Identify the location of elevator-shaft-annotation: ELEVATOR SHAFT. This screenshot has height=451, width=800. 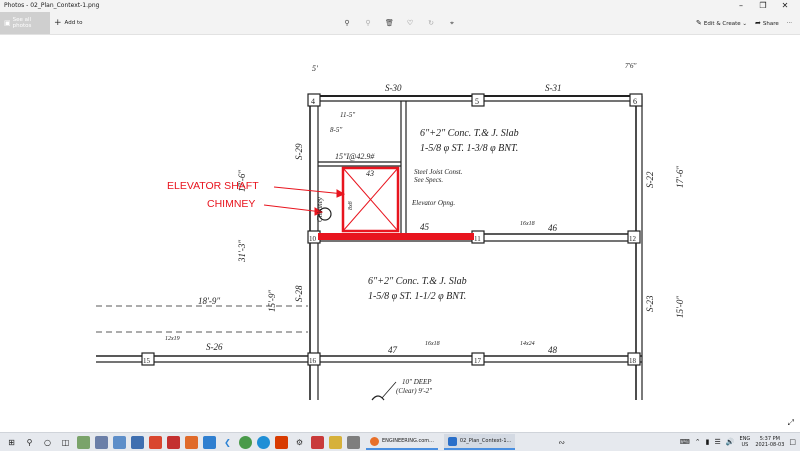
(213, 186).